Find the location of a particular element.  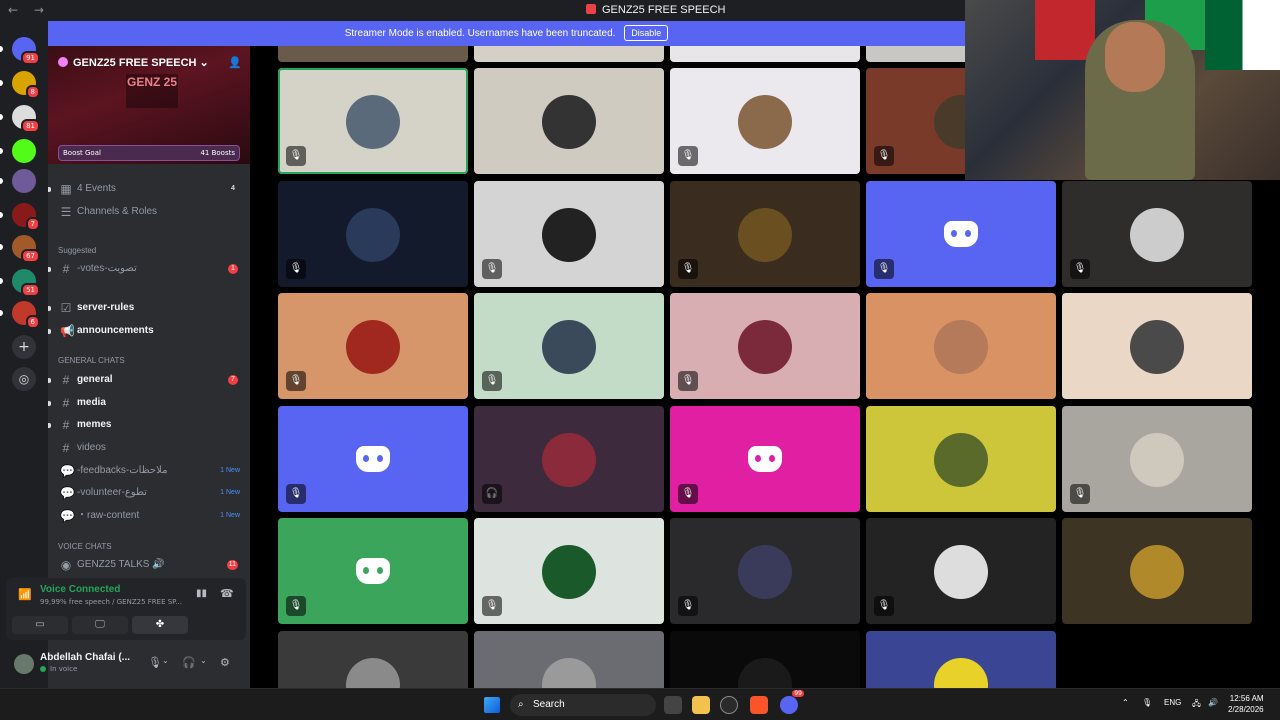

server-name: GENZ25 FREE SPEECH ⌄ is located at coordinates (133, 62).